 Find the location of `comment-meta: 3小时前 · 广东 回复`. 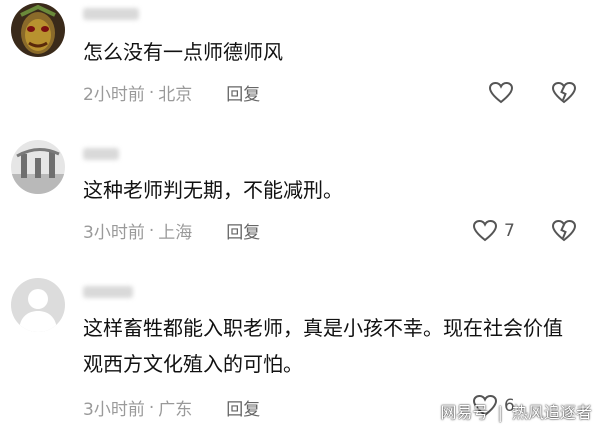

comment-meta: 3小时前 · 广东 回复 is located at coordinates (171, 408).